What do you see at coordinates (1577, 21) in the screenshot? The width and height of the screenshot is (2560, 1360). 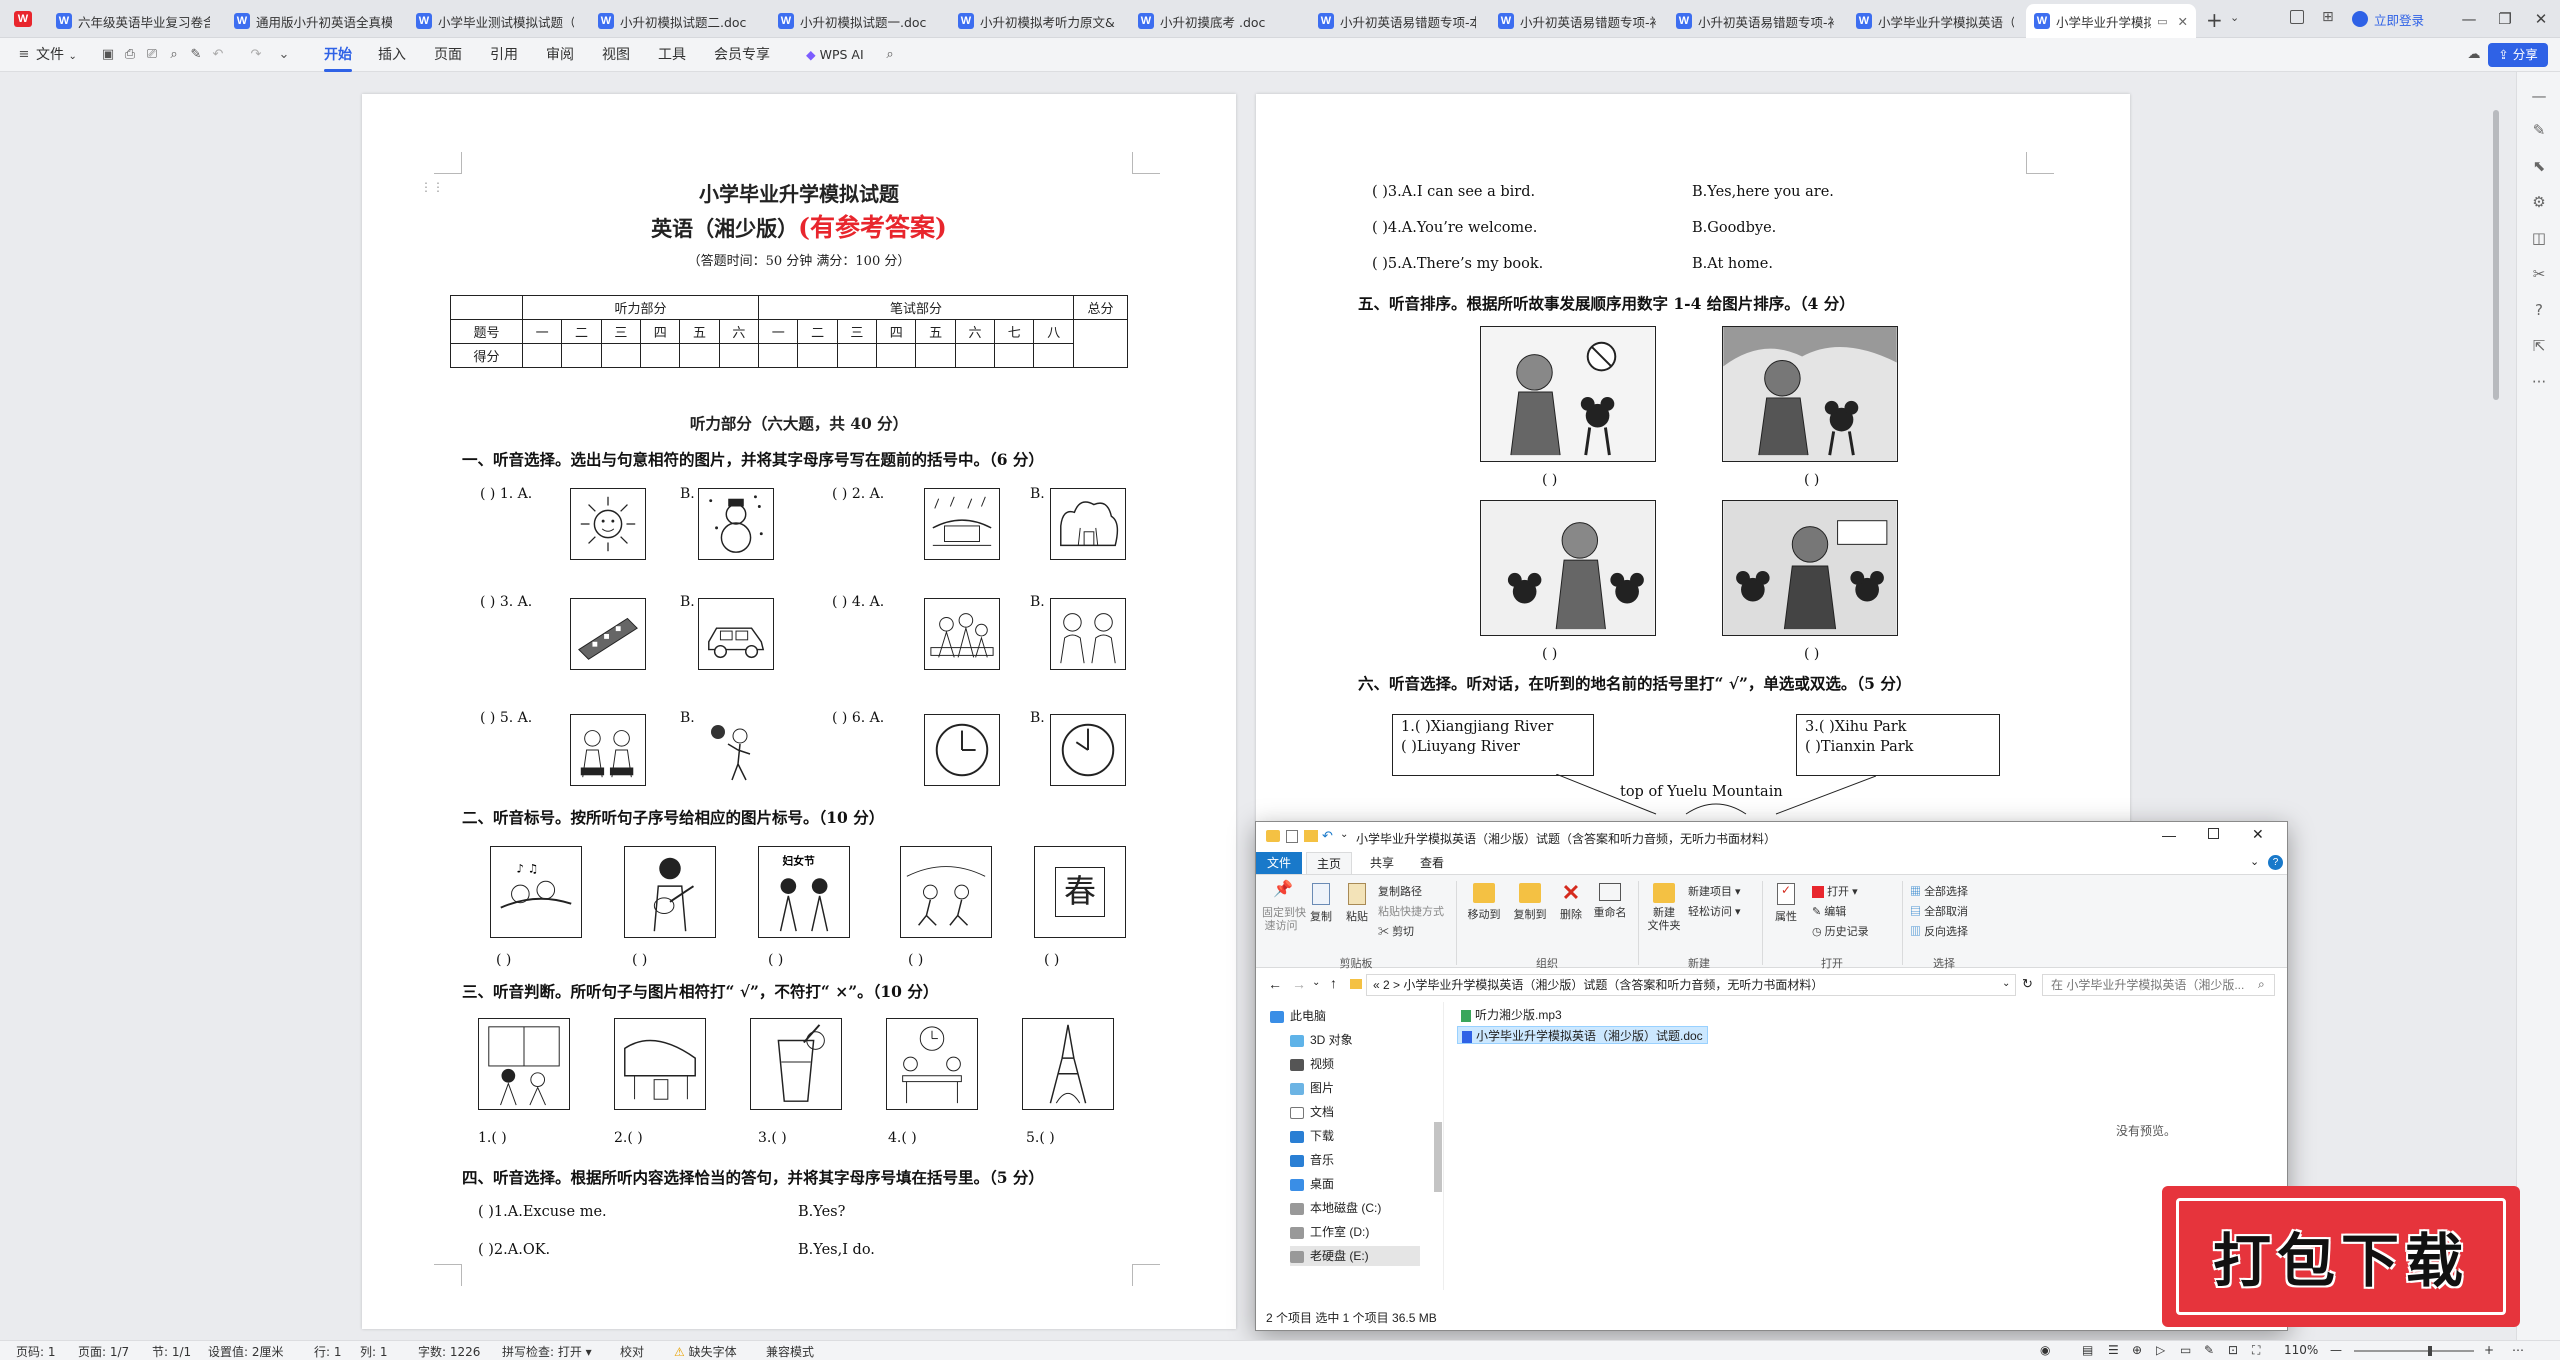 I see `tab-doc-9: W 小升初英语易错题专项-补` at bounding box center [1577, 21].